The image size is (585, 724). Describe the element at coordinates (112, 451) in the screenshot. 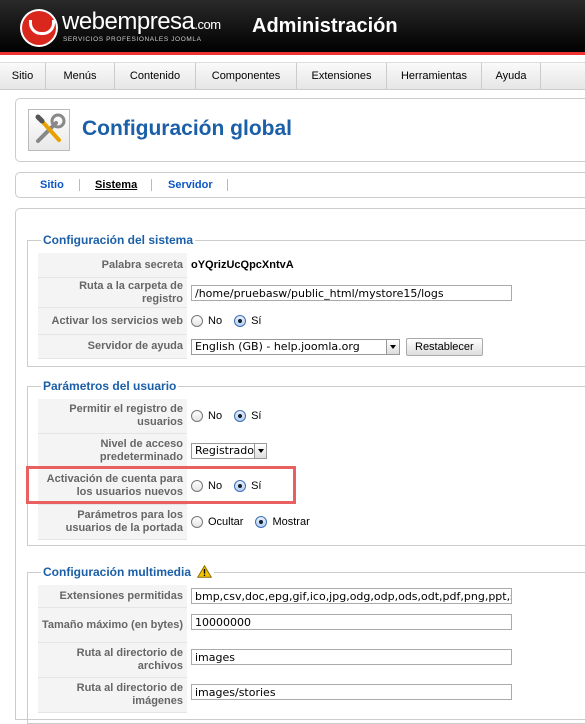

I see `access-level-label: Nivel de acceso predeterminado` at that location.